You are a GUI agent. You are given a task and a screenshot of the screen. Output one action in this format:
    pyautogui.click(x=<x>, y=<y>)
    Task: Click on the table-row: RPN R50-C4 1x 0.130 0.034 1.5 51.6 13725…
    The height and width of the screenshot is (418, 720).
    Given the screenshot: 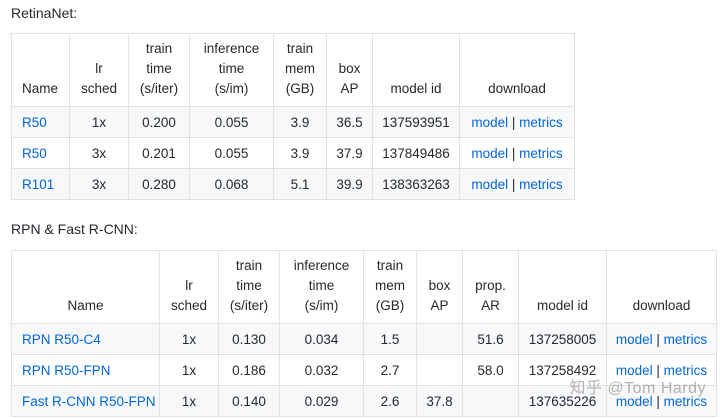 What is the action you would take?
    pyautogui.click(x=364, y=339)
    